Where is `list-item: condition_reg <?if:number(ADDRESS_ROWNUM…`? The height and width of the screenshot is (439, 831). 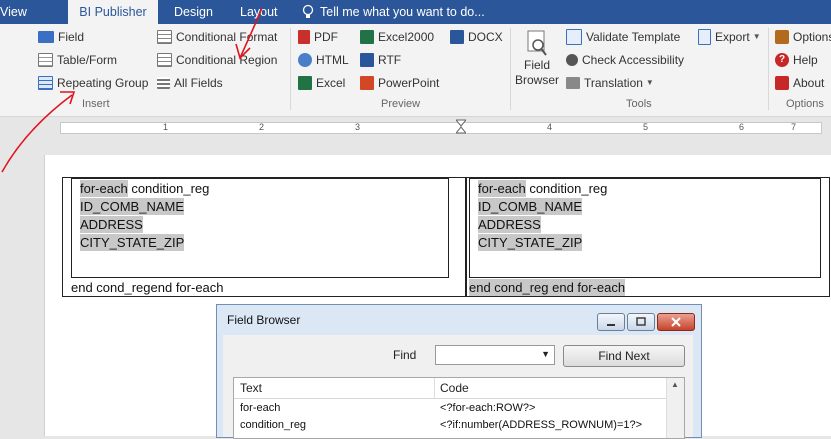 list-item: condition_reg <?if:number(ADDRESS_ROWNUM… is located at coordinates (450, 427).